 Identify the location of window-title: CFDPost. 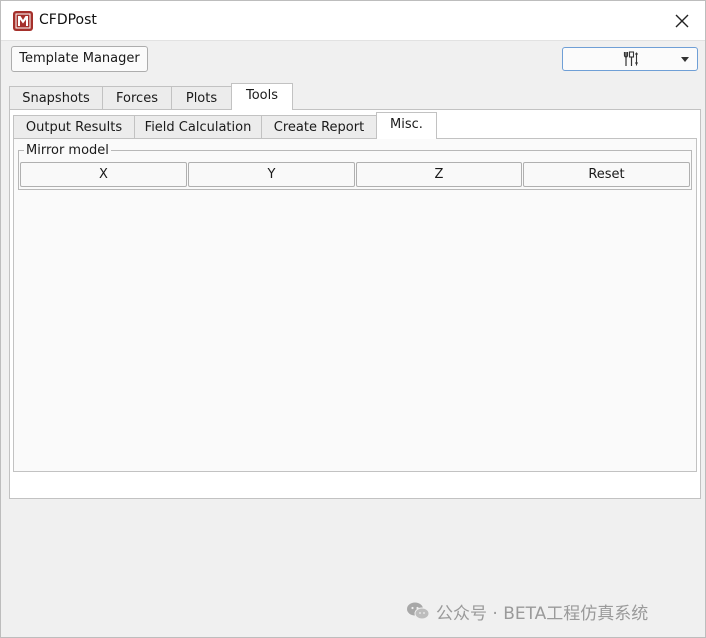
(68, 20).